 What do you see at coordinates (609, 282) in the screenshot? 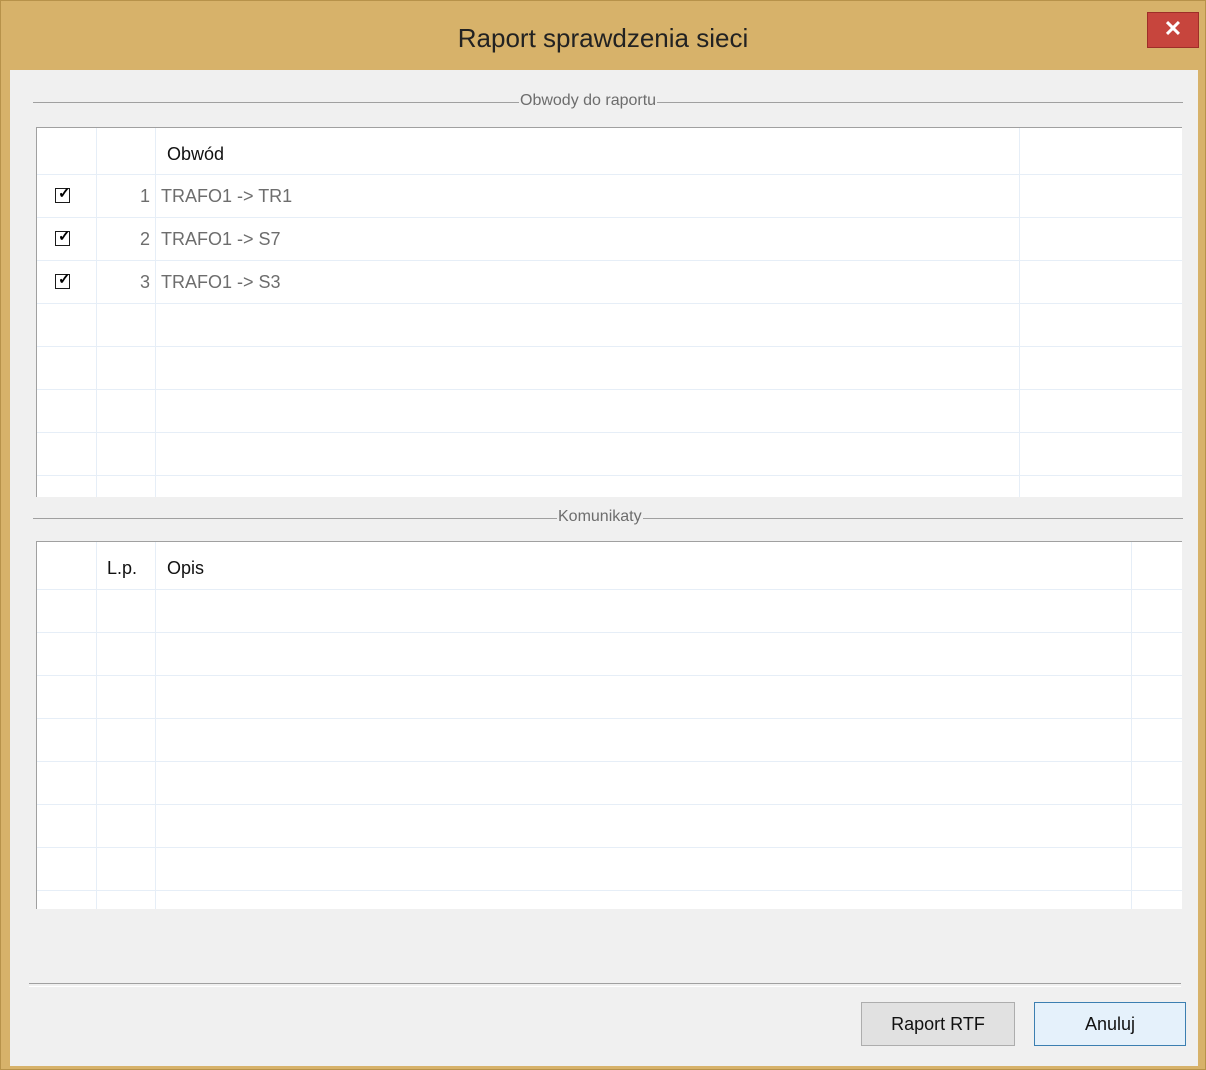
I see `circuit-row: ✓ 3 TRAFO1 -> S3` at bounding box center [609, 282].